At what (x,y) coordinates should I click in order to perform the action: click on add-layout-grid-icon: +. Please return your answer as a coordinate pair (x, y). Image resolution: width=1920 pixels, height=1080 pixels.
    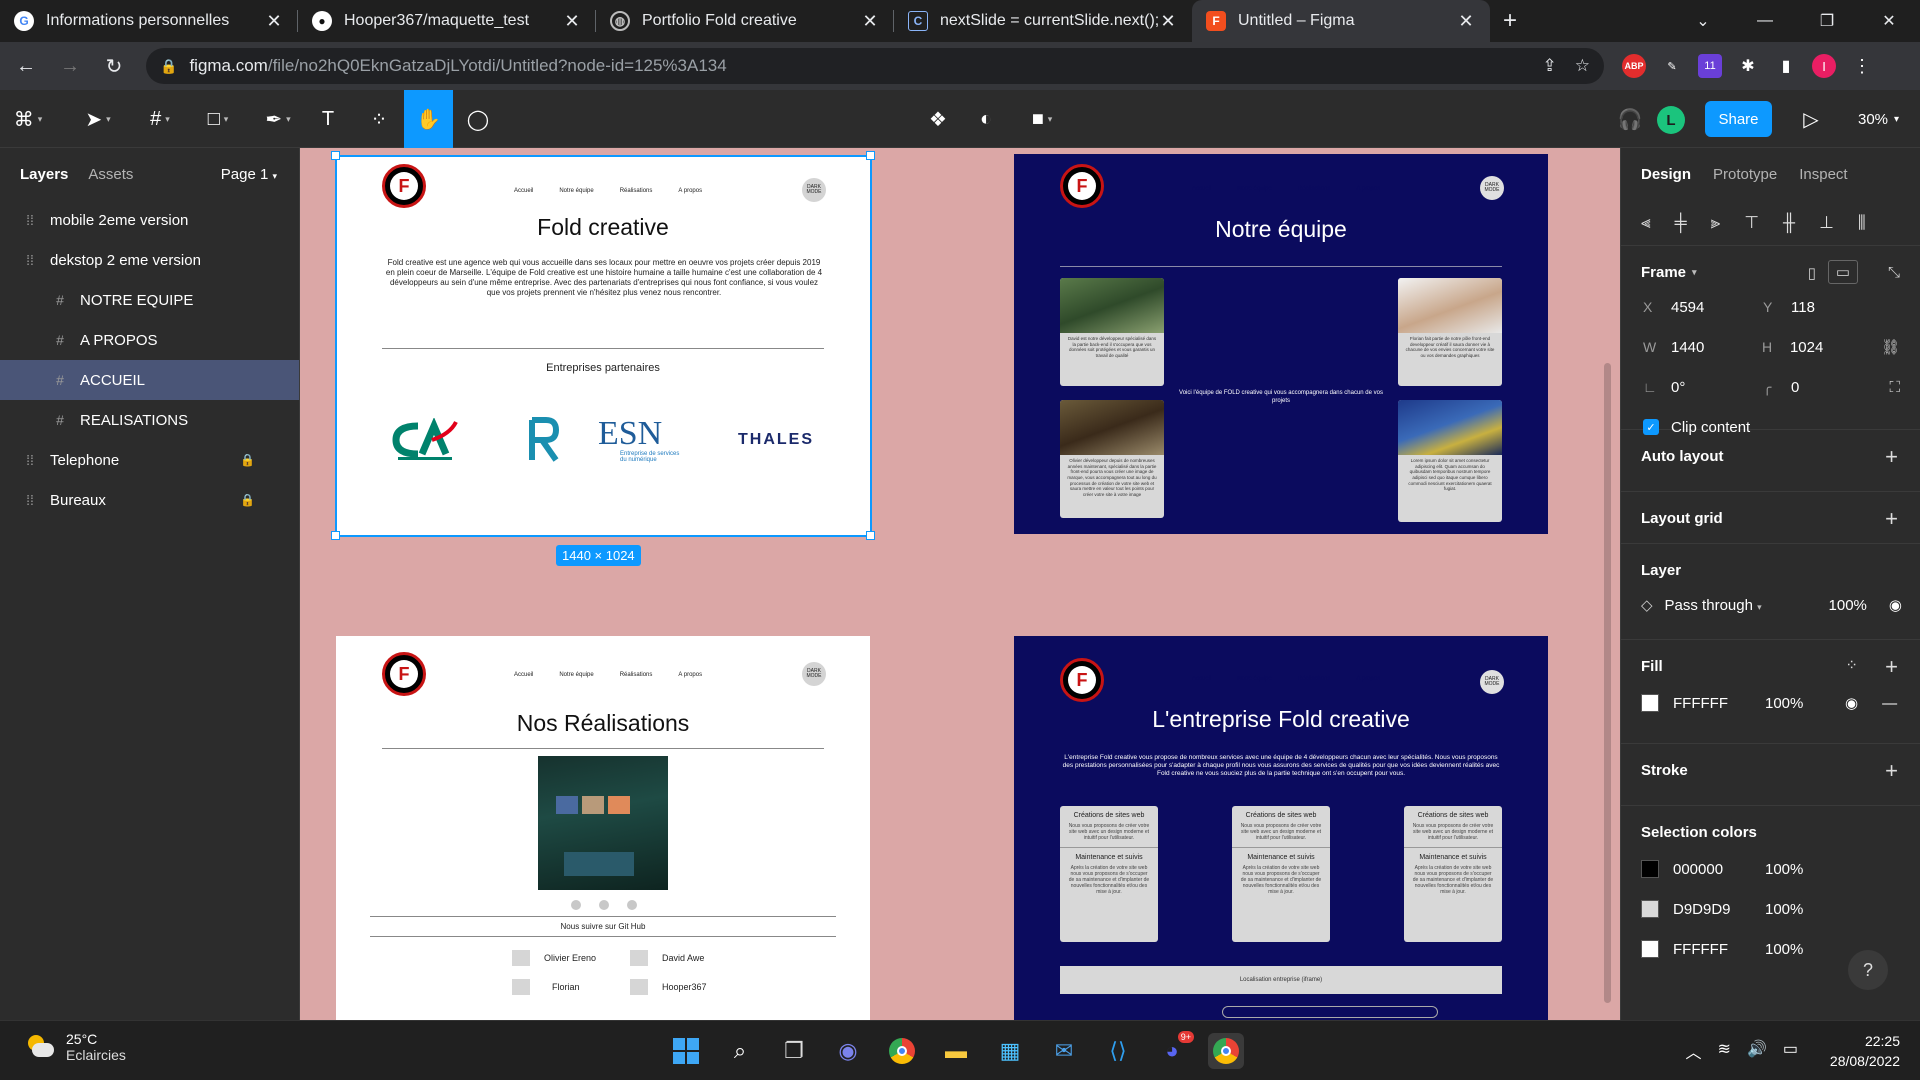
    Looking at the image, I should click on (1891, 519).